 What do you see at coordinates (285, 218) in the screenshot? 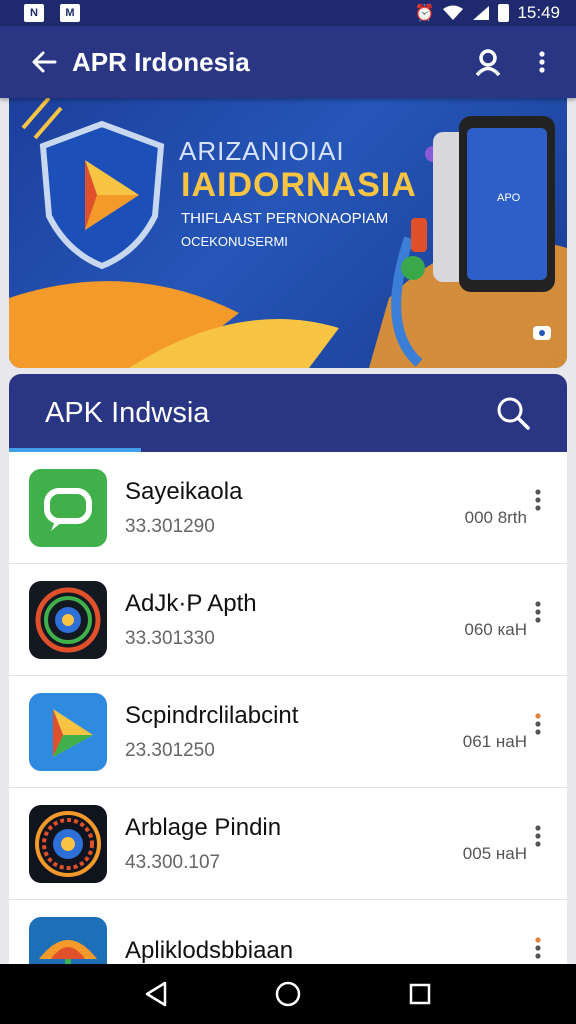
I see `banner-subtitle: THIFLAAST PERNONAOPIAM` at bounding box center [285, 218].